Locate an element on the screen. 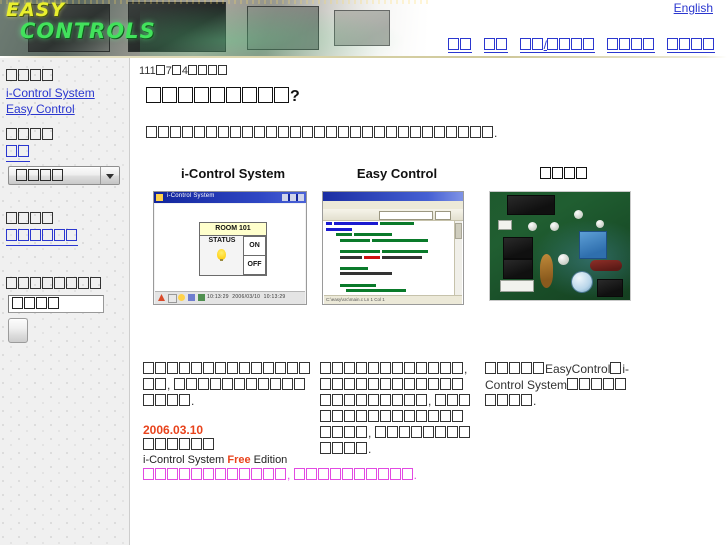  sidebar-item-i-control-system: i-Control System is located at coordinates (50, 93).